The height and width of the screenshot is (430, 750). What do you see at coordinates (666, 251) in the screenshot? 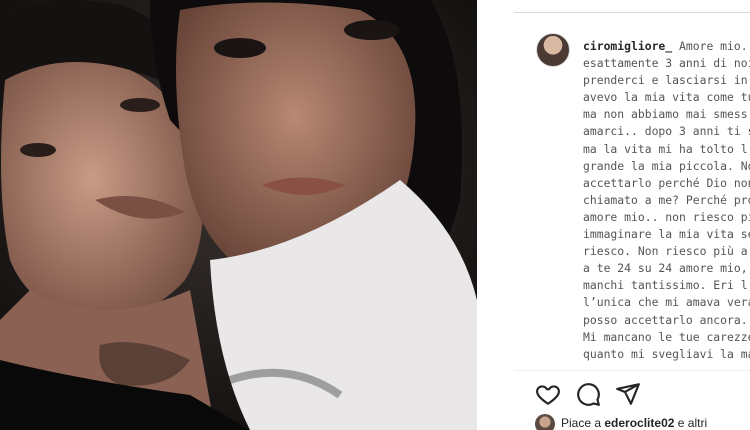
I see `caption-line: riesco. Non riesco più a do` at bounding box center [666, 251].